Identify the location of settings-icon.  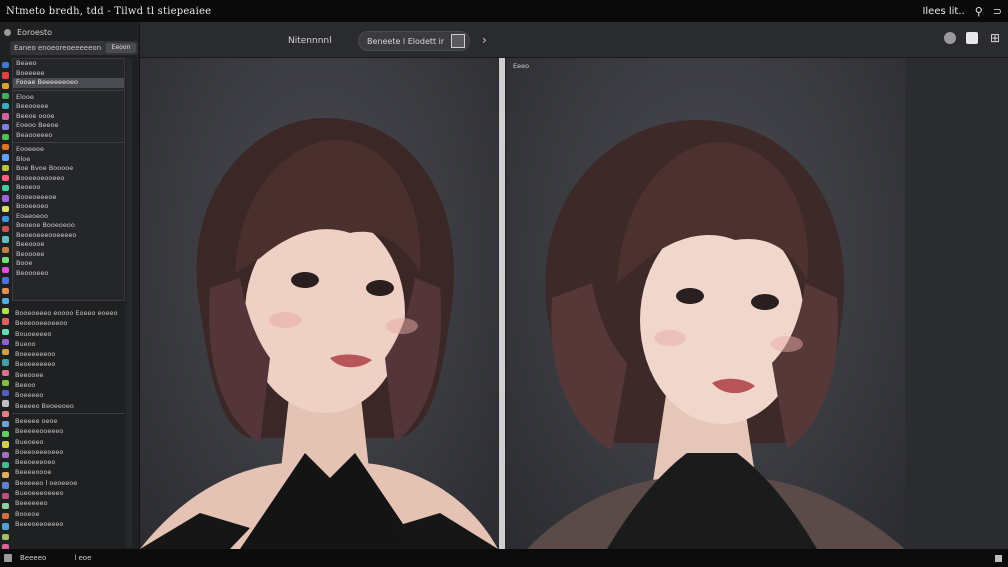
(950, 38).